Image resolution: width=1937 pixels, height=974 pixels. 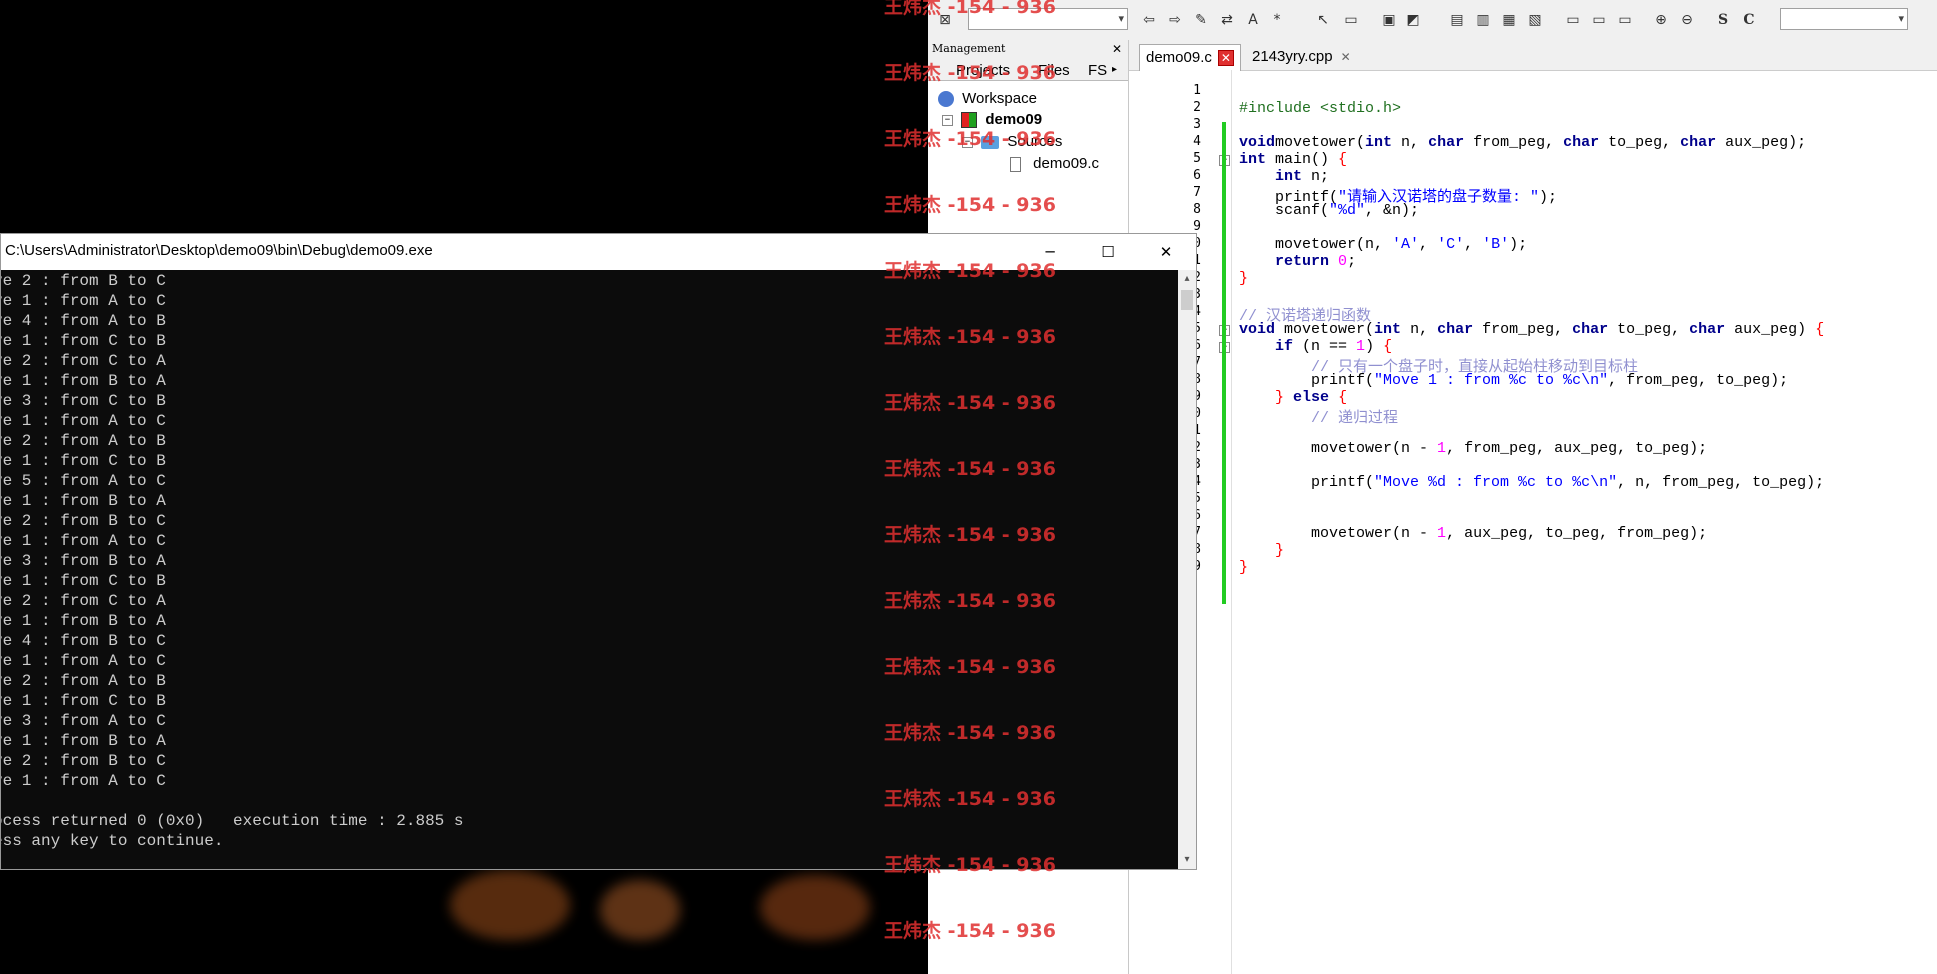 What do you see at coordinates (1323, 20) in the screenshot?
I see `select-pointer-icon: ↖` at bounding box center [1323, 20].